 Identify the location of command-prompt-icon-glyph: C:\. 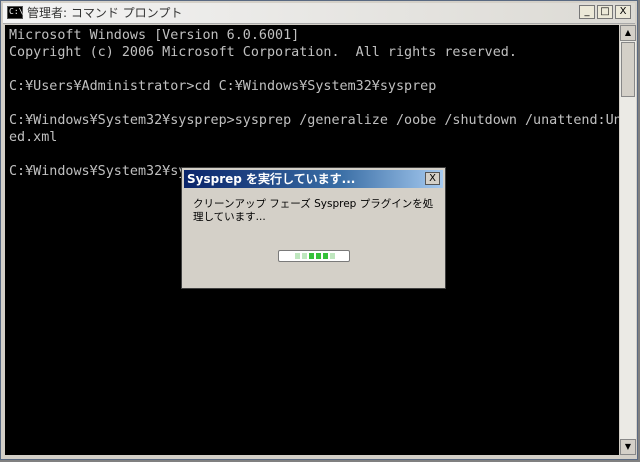
(16, 11).